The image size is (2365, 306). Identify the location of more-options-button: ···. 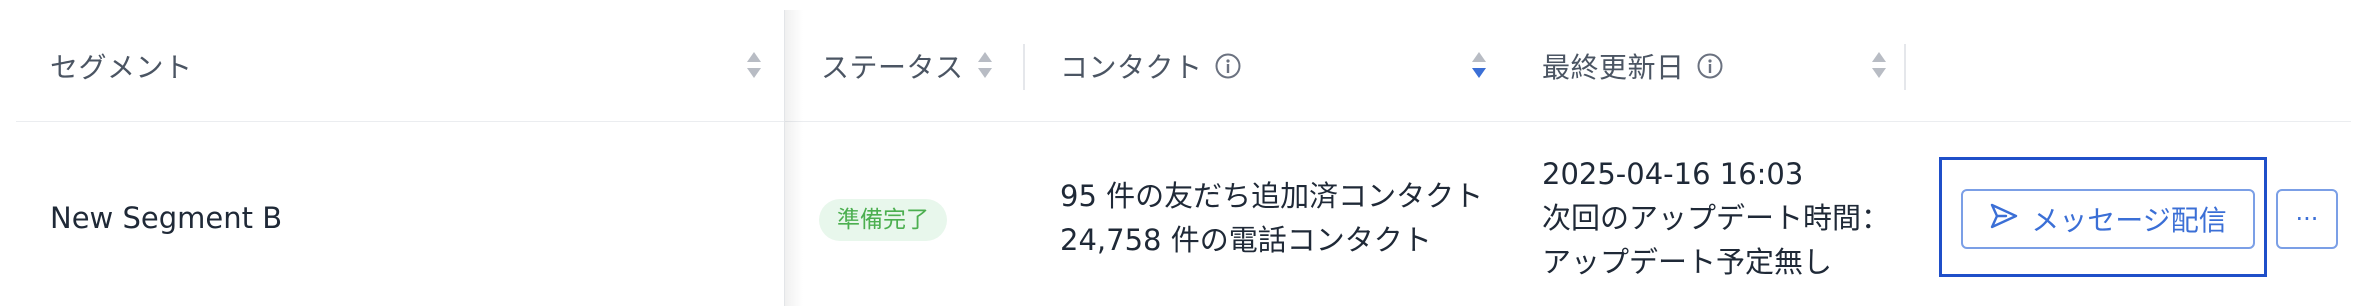
(2307, 219).